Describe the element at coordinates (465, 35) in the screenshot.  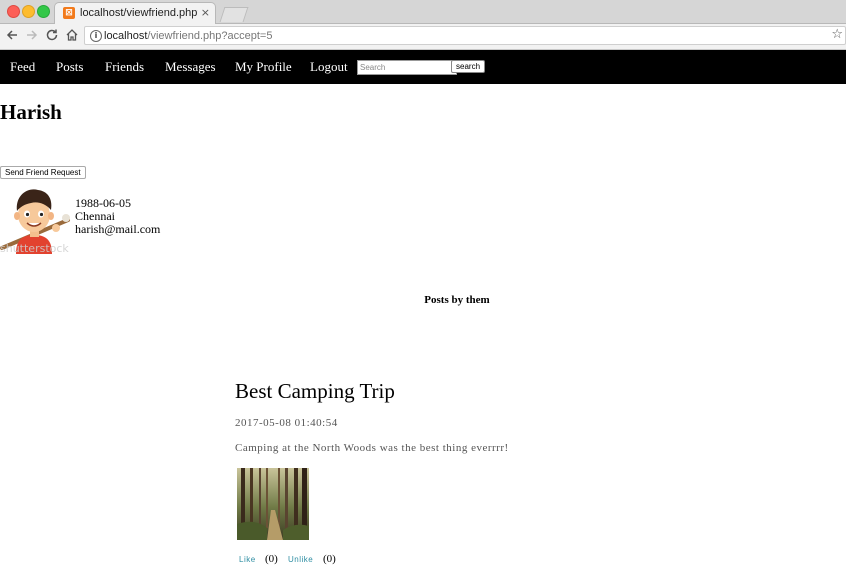
I see `address-bar: i localhost/viewfriend.php?accept=5 ☆` at that location.